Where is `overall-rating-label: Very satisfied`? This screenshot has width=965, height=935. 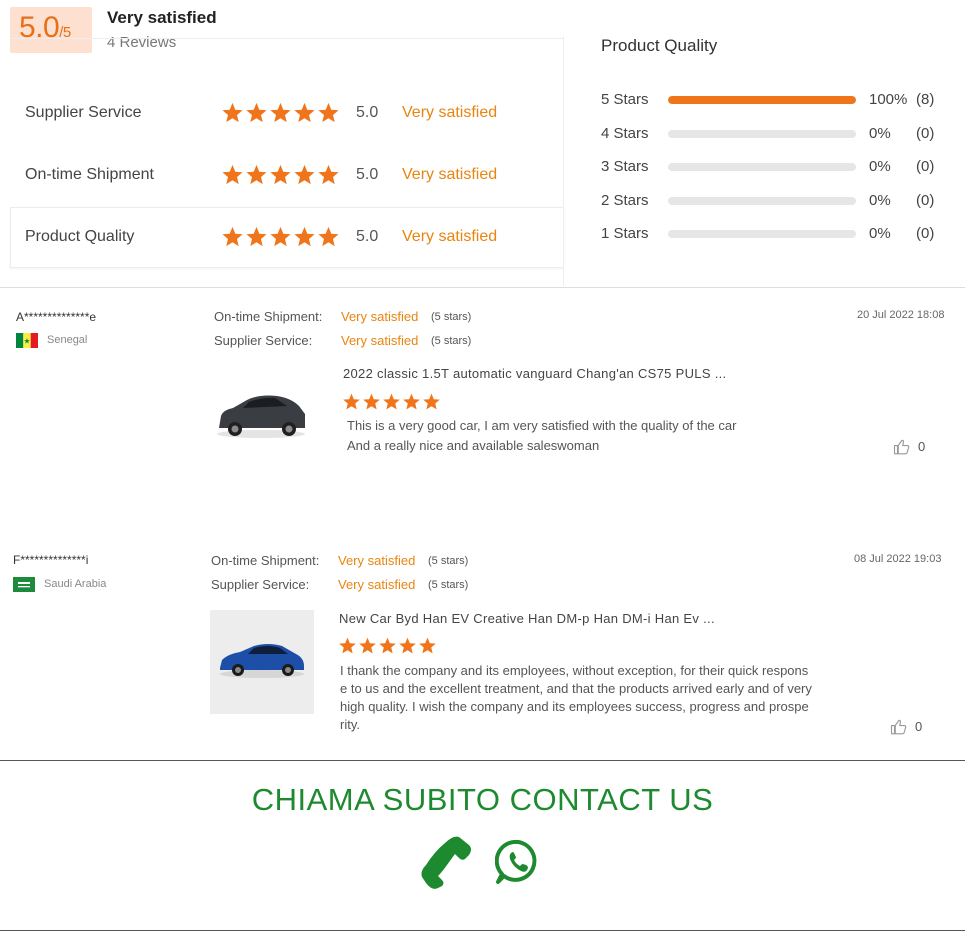 overall-rating-label: Very satisfied is located at coordinates (162, 17).